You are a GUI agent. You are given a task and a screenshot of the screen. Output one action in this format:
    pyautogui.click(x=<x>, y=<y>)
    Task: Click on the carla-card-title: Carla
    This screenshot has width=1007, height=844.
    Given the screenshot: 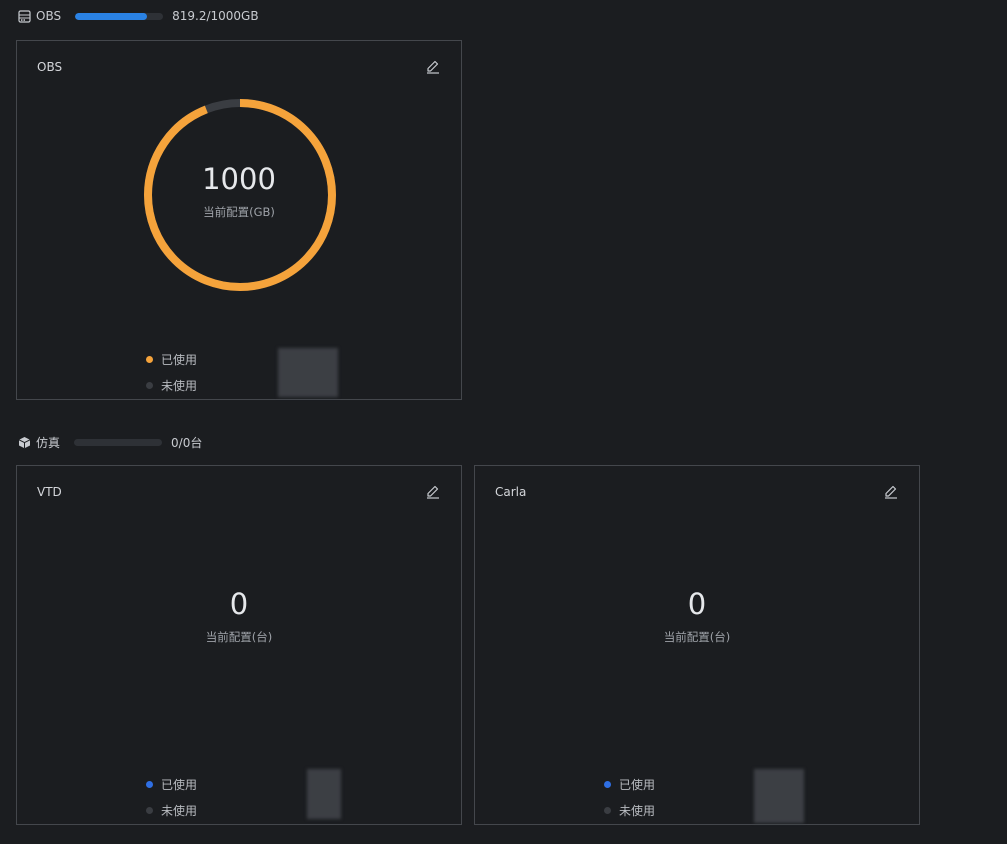 What is the action you would take?
    pyautogui.click(x=511, y=492)
    